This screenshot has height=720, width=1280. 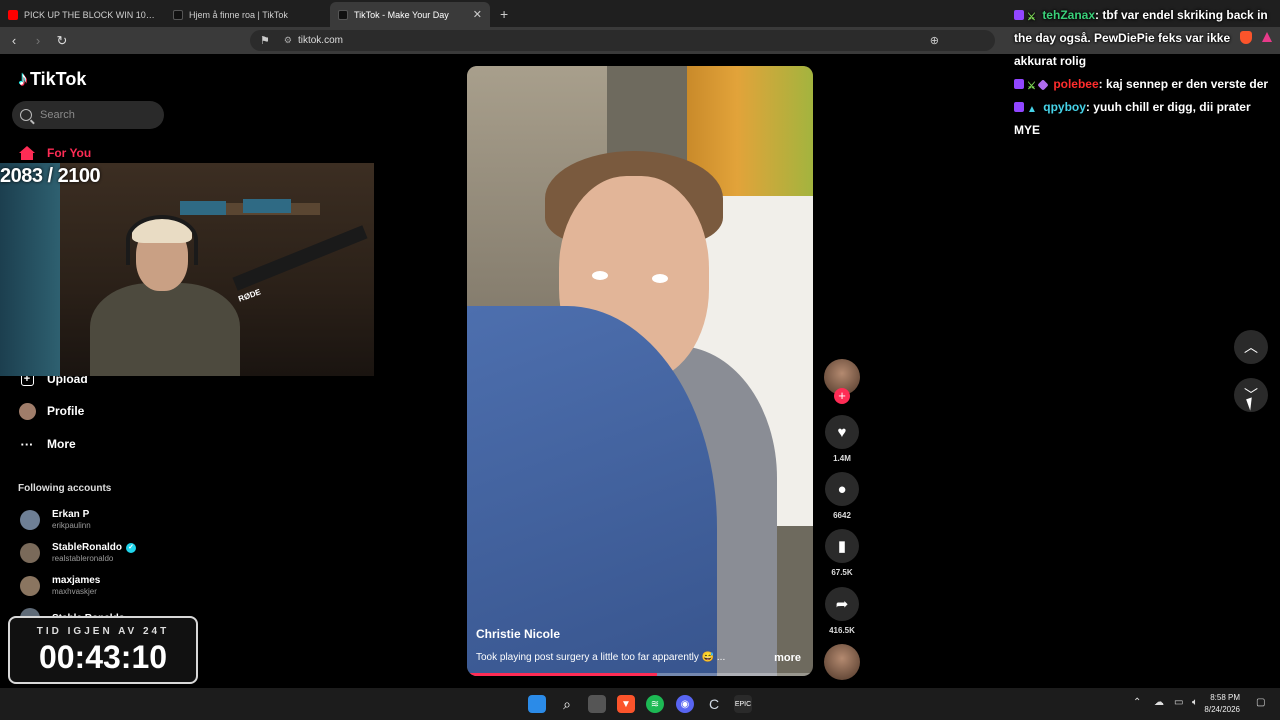 I want to click on following-account-row: maxjames maxhvaskjer, so click(x=60, y=585).